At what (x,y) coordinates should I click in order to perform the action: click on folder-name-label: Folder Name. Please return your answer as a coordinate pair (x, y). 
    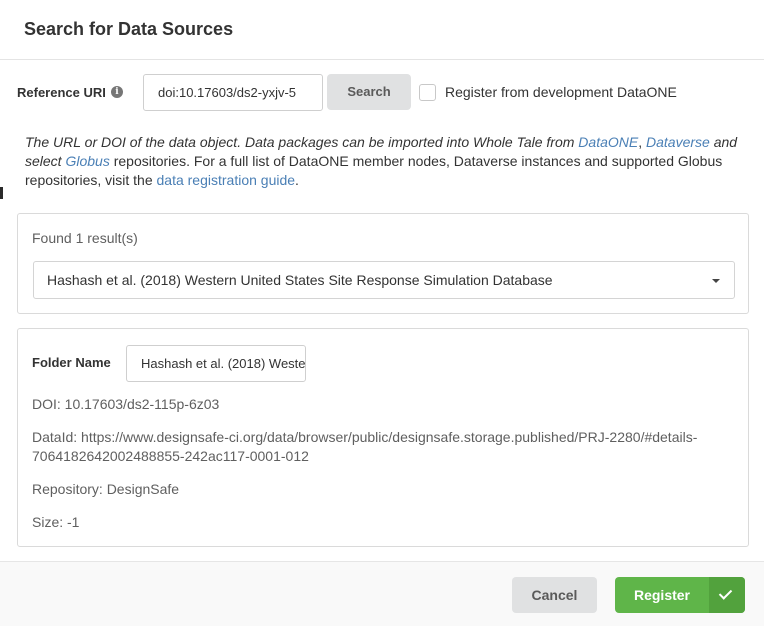
    Looking at the image, I should click on (71, 362).